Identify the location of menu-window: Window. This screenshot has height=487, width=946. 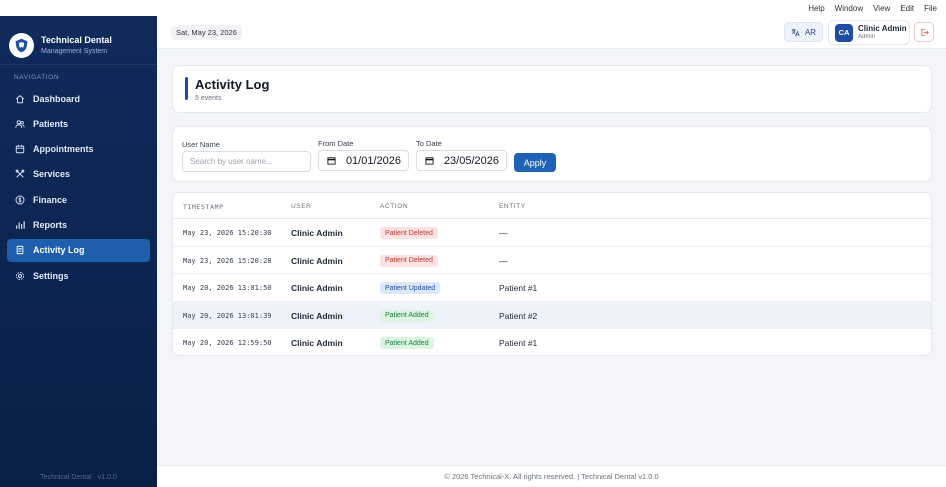
(849, 8).